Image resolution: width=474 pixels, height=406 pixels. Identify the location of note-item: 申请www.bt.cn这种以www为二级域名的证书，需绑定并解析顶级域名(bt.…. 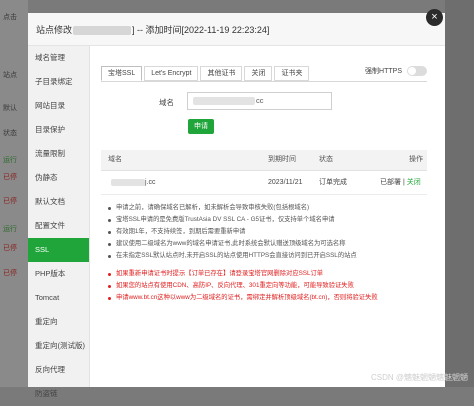
(273, 298).